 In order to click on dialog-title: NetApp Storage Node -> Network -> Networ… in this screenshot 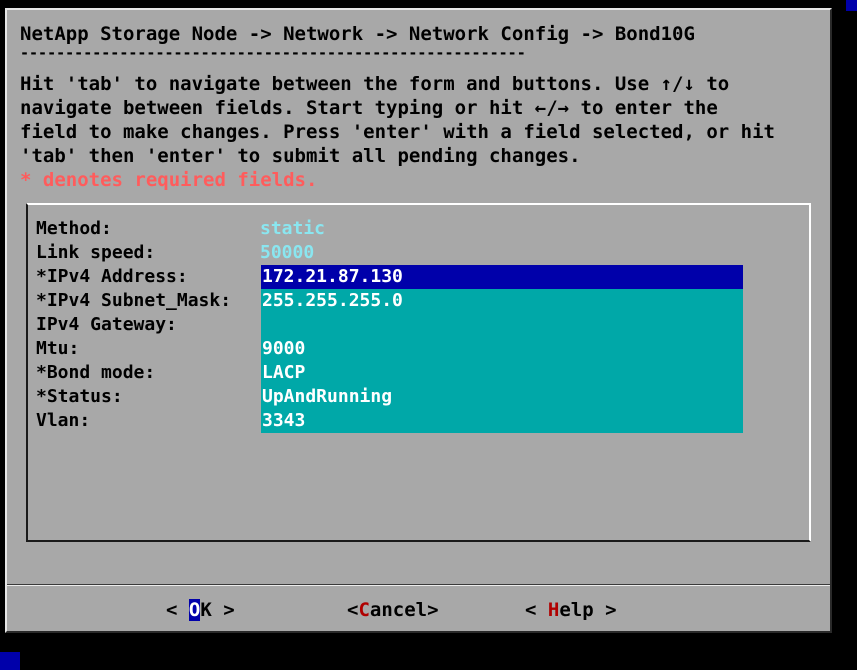, I will do `click(357, 34)`.